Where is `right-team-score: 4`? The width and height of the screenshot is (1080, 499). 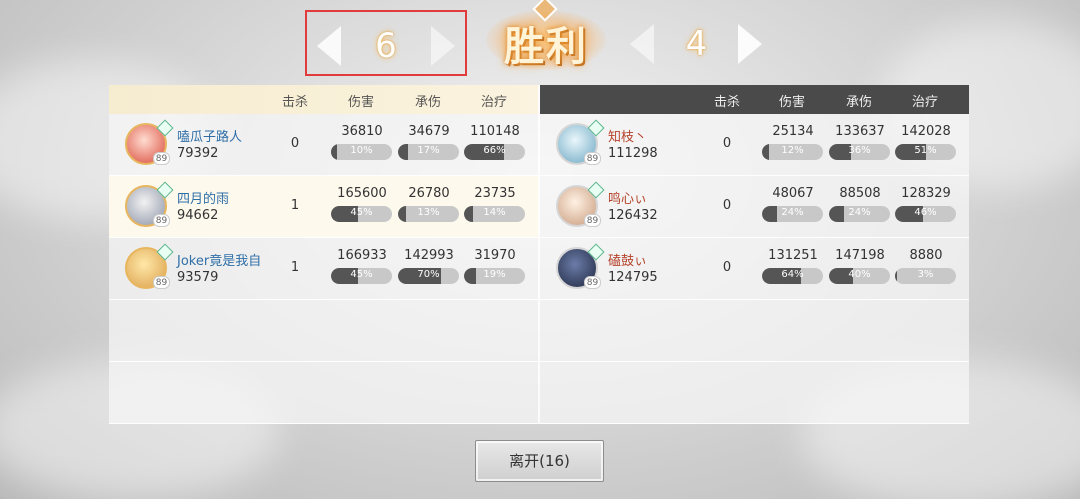 right-team-score: 4 is located at coordinates (696, 44).